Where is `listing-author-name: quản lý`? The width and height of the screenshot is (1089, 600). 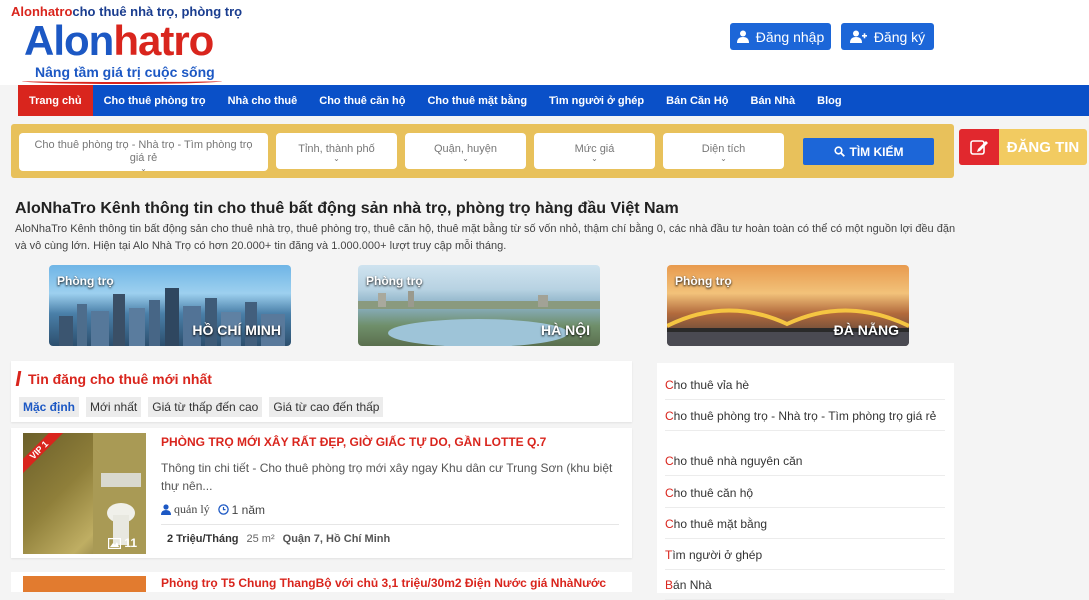
listing-author-name: quản lý is located at coordinates (192, 509).